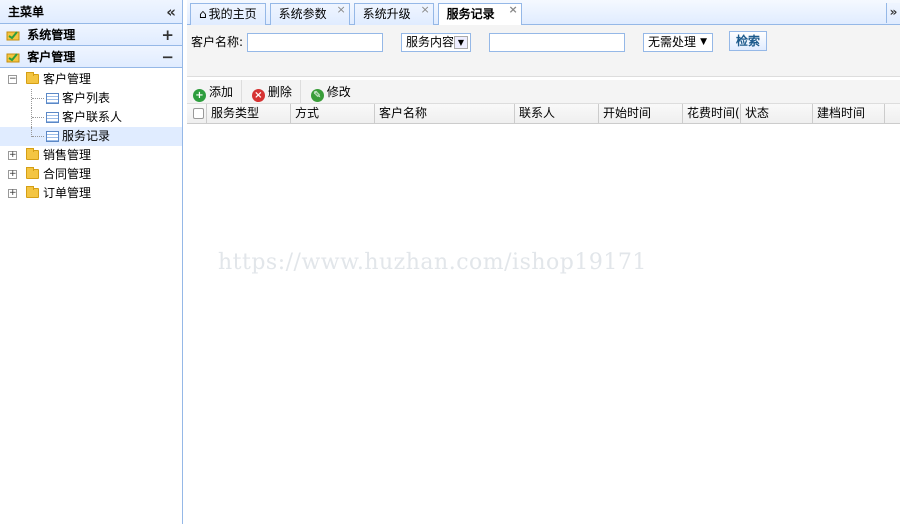 The image size is (900, 524). I want to click on tab-label: 服务记录, so click(470, 14).